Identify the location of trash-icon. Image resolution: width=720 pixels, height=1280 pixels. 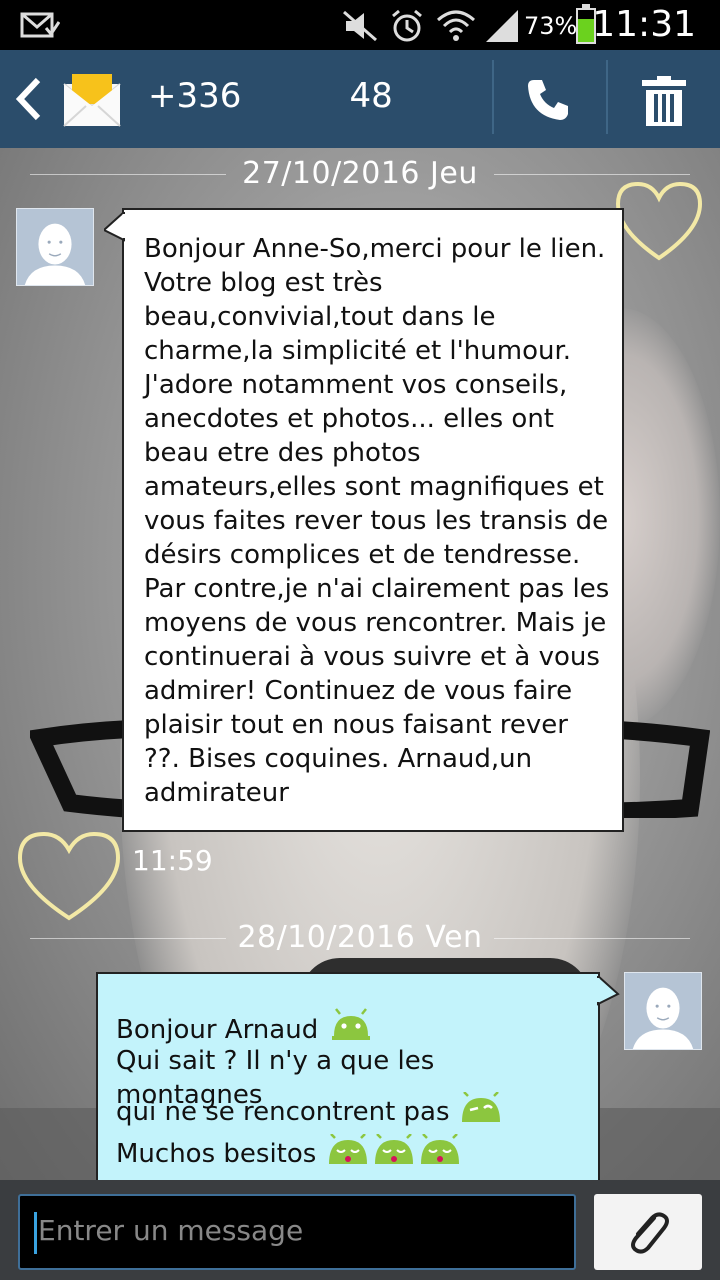
(664, 101).